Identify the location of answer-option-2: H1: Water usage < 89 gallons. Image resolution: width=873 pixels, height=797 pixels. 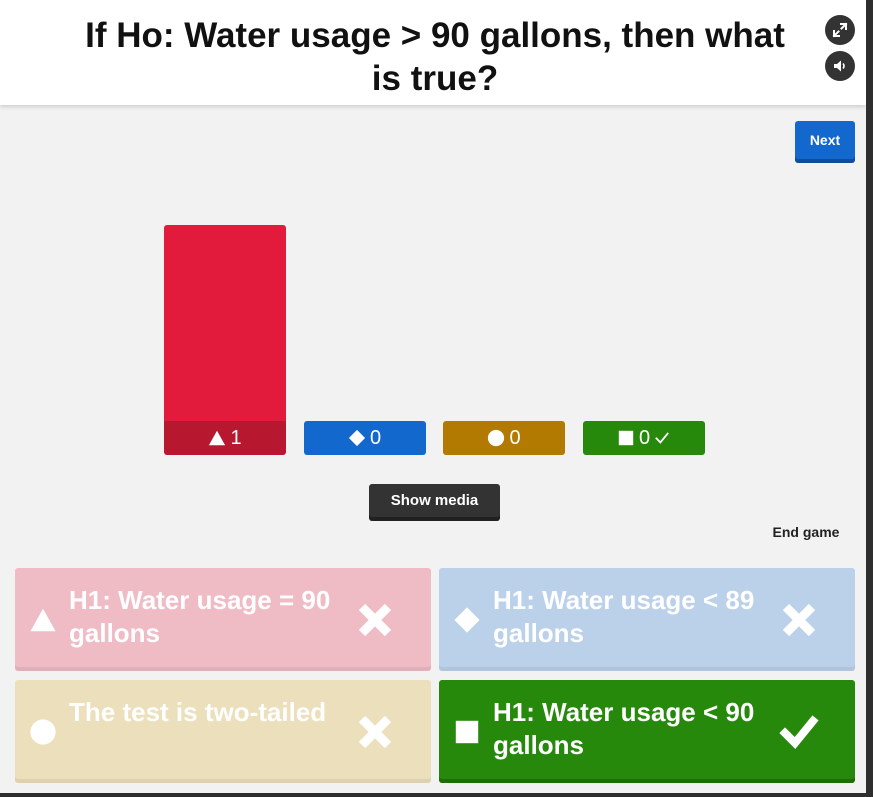
(647, 619).